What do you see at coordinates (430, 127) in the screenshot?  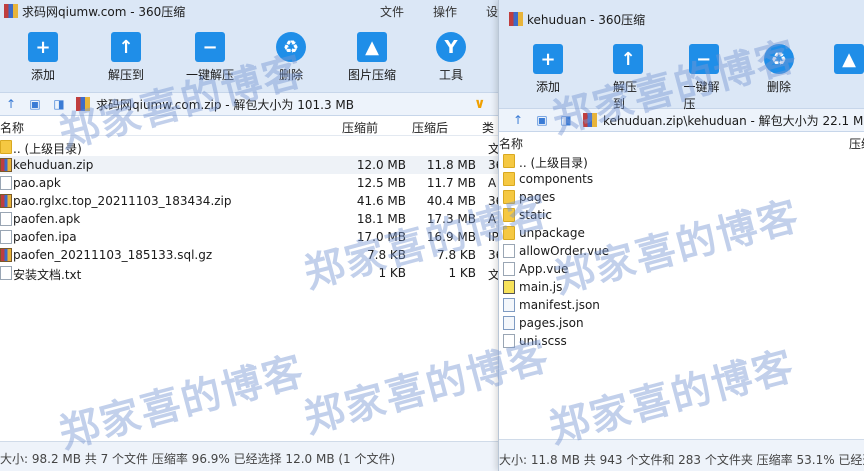 I see `col-after: 压缩后` at bounding box center [430, 127].